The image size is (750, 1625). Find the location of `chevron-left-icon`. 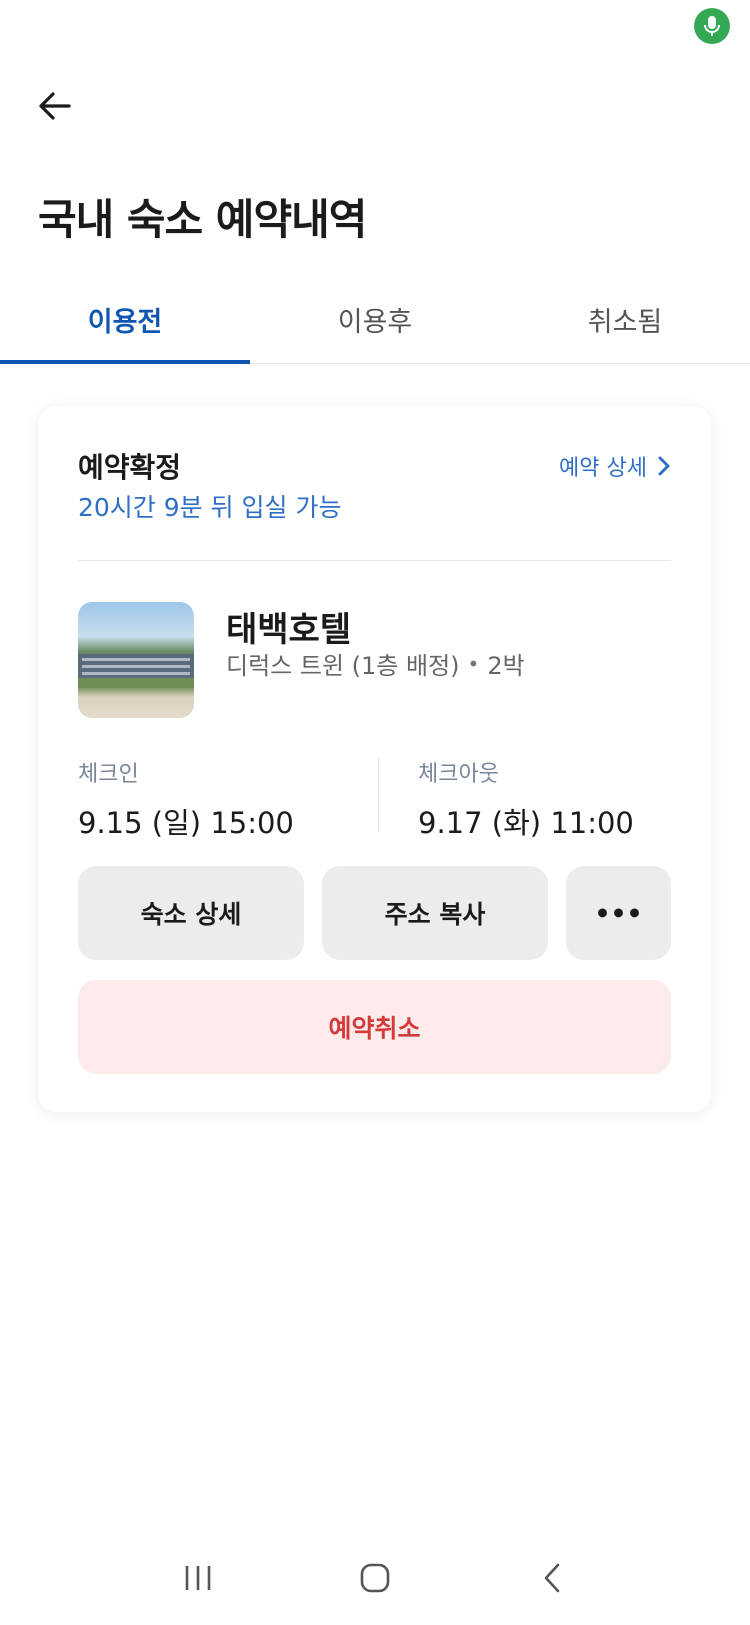

chevron-left-icon is located at coordinates (551, 1577).